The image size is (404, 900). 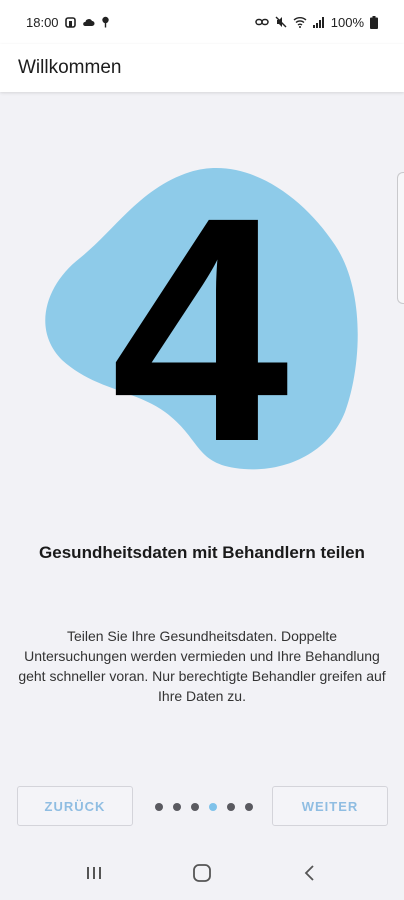 I want to click on page-indicator, so click(x=204, y=807).